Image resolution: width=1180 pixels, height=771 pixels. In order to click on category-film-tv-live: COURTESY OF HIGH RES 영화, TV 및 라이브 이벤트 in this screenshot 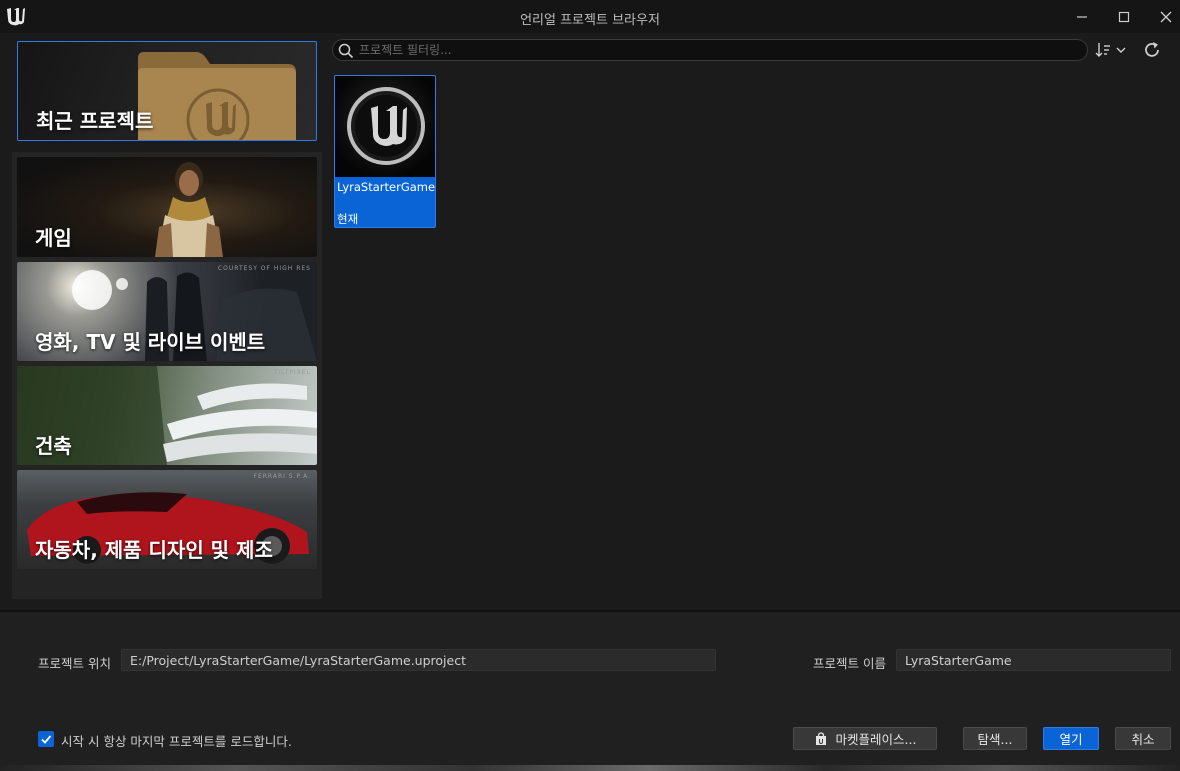, I will do `click(167, 311)`.